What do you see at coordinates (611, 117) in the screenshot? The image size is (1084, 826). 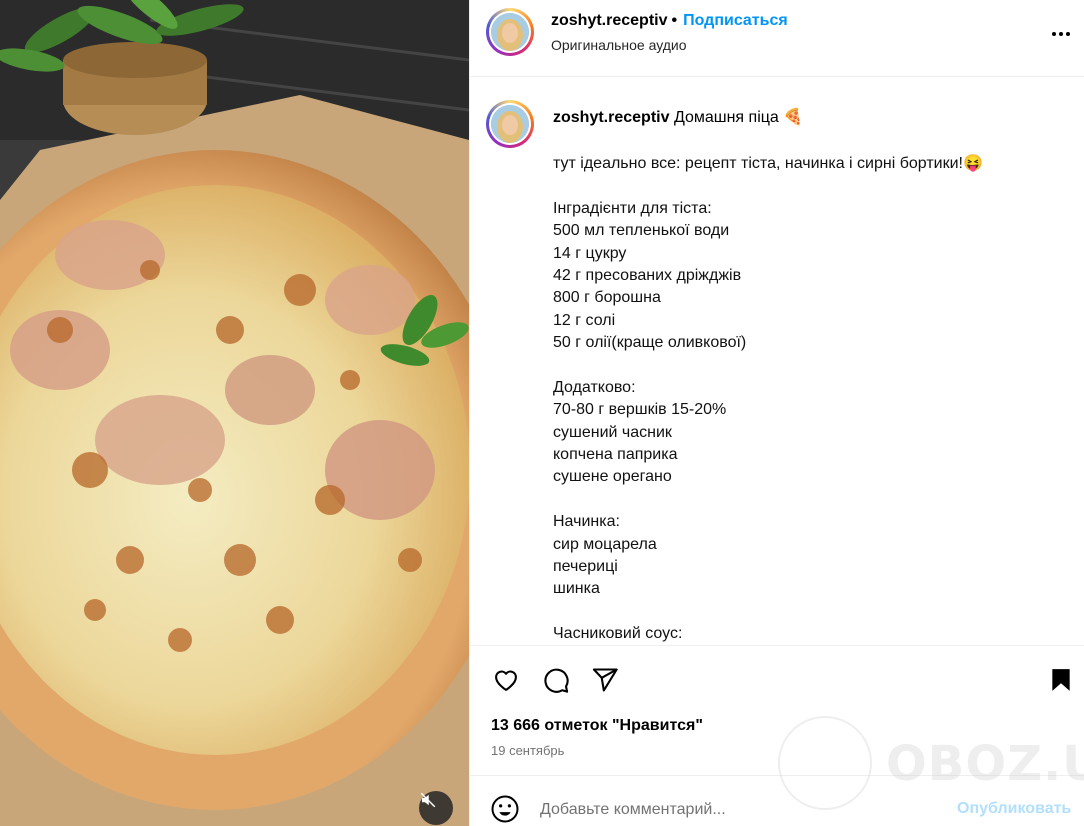 I see `caption-username: zoshyt.receptiv` at bounding box center [611, 117].